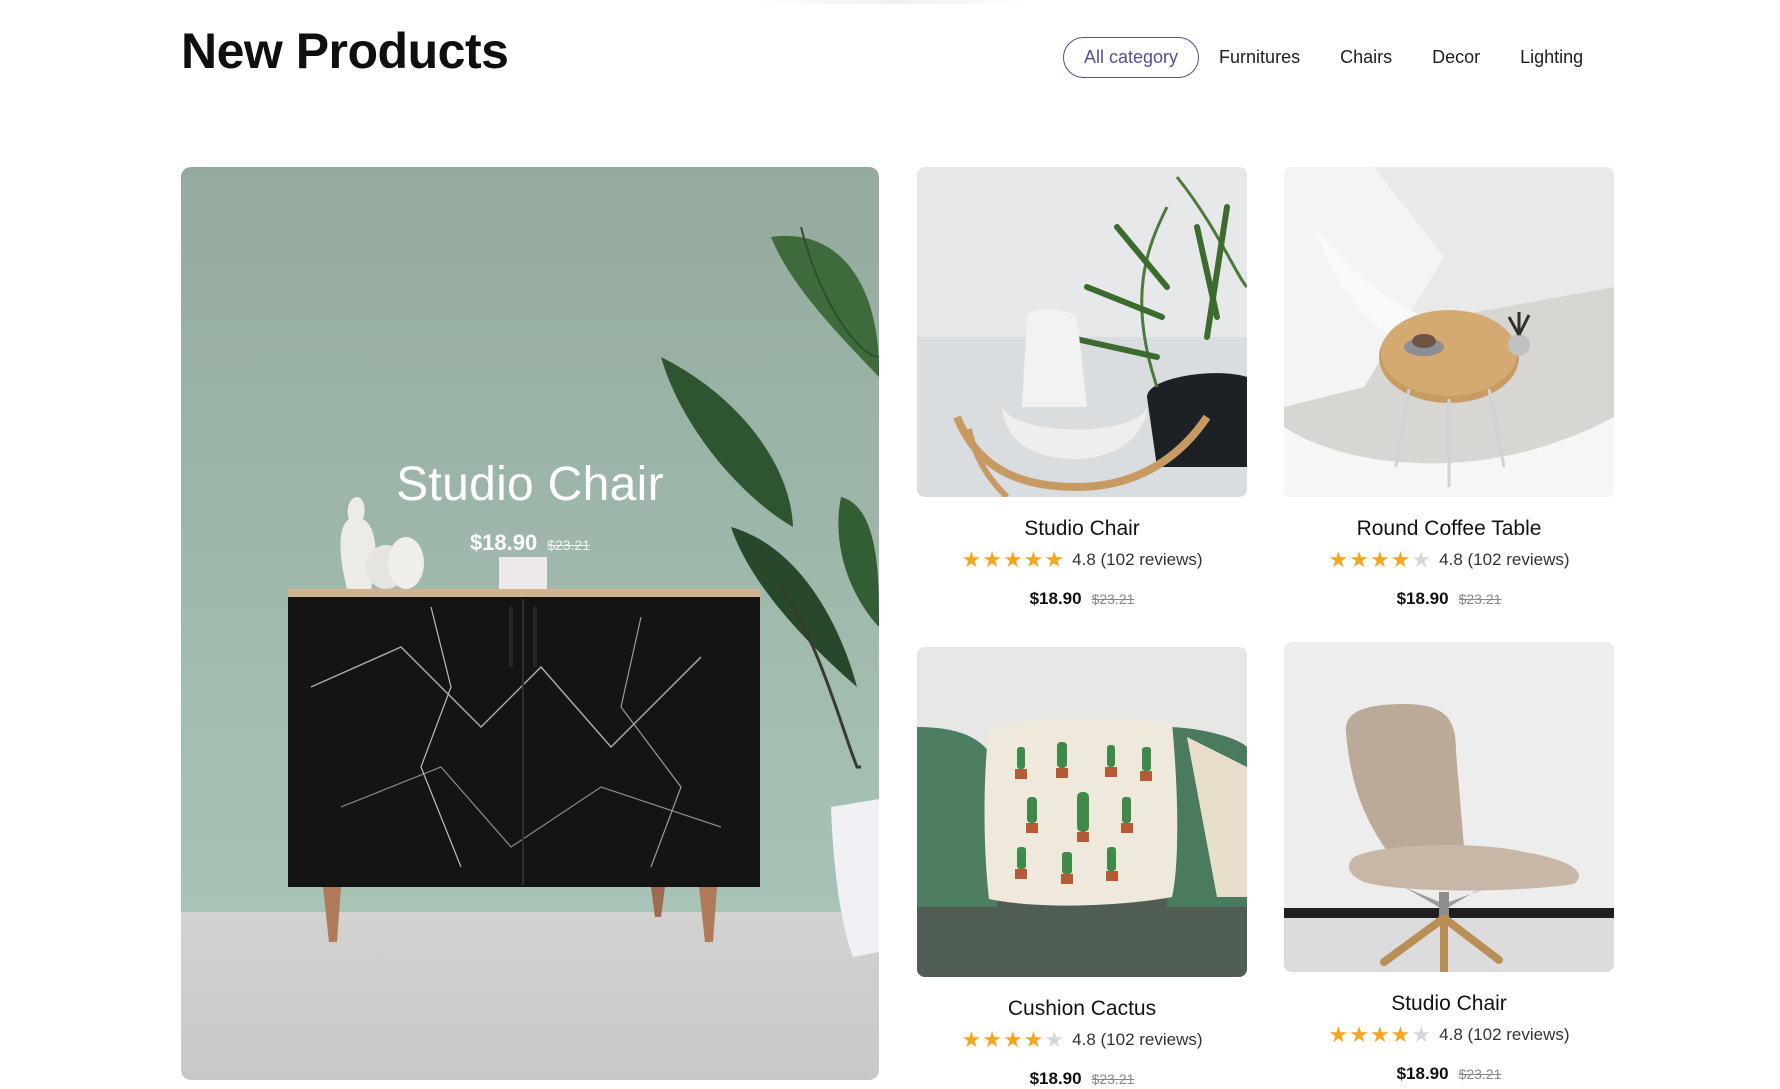  I want to click on featured-old-price: $23.21, so click(569, 545).